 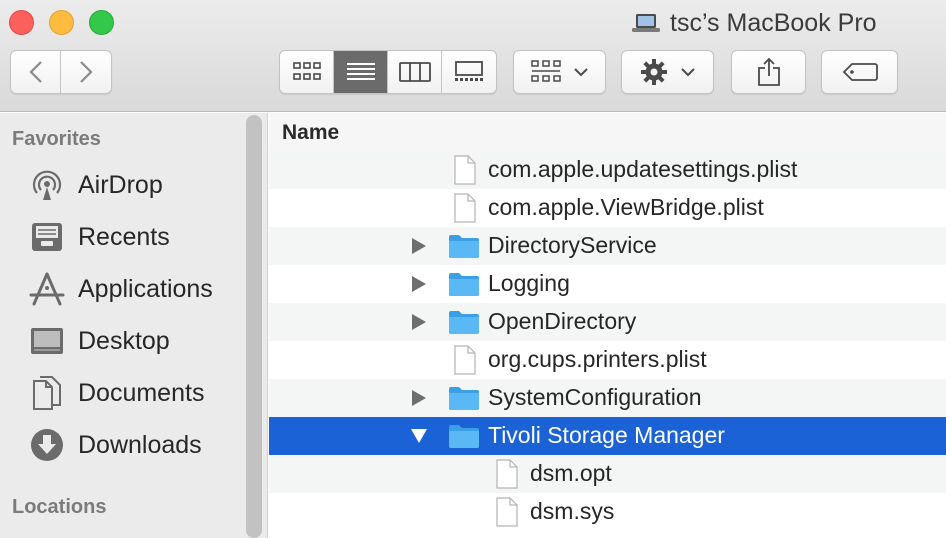 I want to click on sidebar-scrollbar, so click(x=254, y=326).